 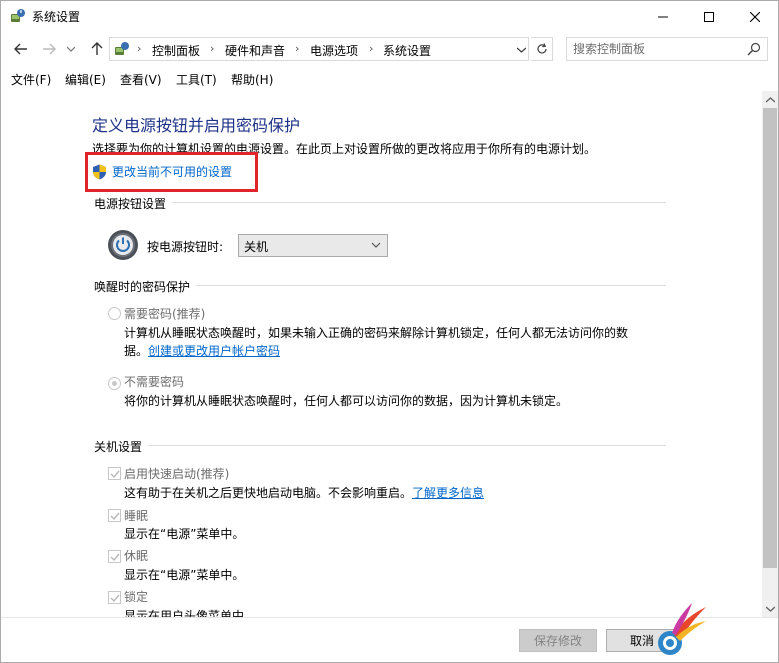 I want to click on page-title: 定义电源按钮并启用密码保护, so click(x=196, y=125).